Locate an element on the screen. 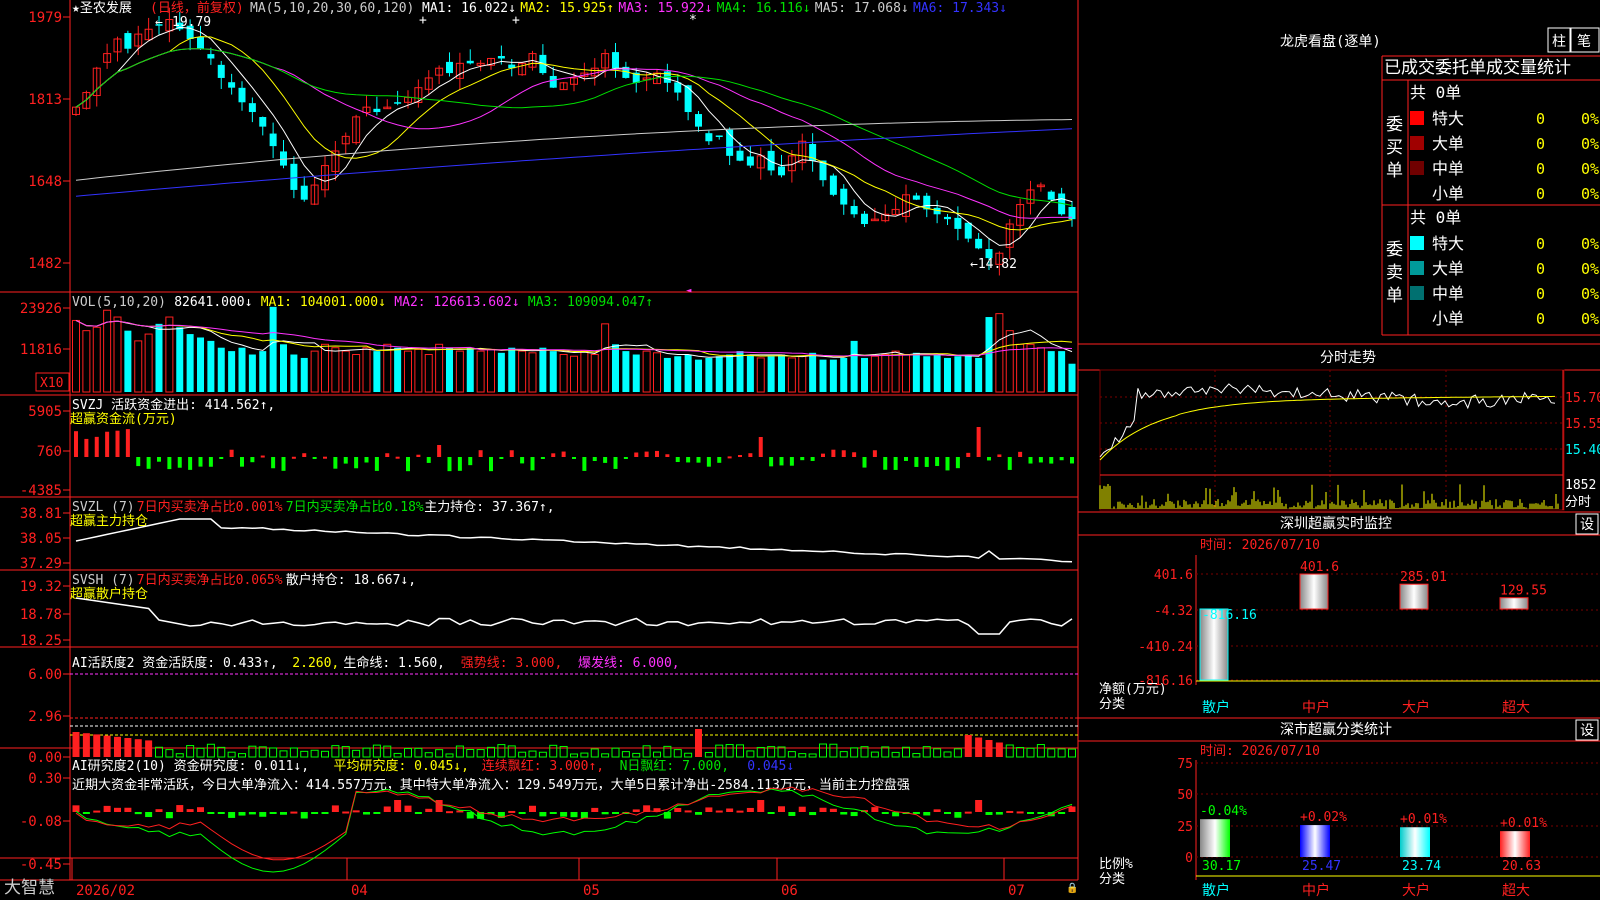 Image resolution: width=1600 pixels, height=900 pixels. class-bar is located at coordinates (1415, 842).